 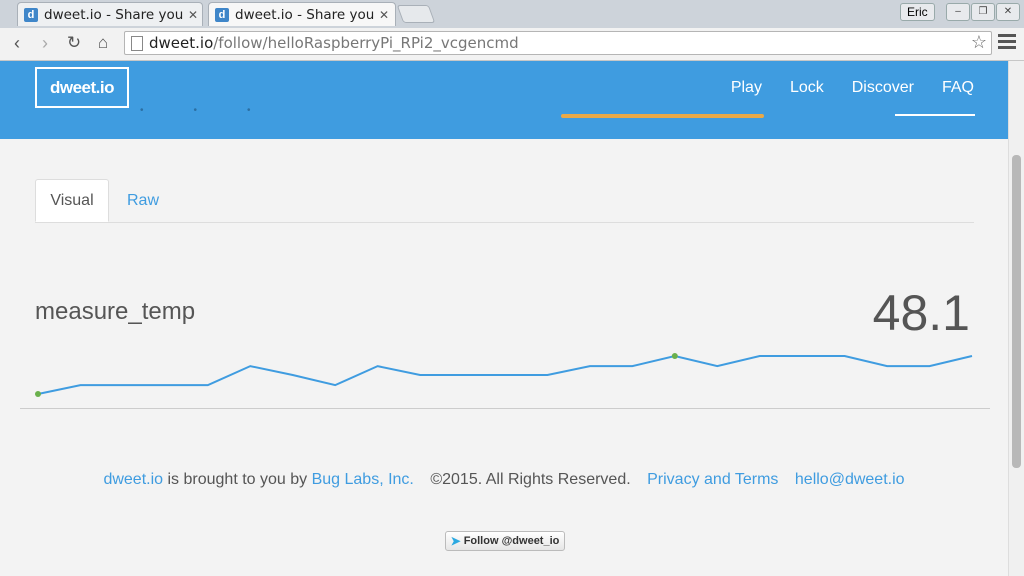 I want to click on nav-discover: Discover, so click(x=883, y=88).